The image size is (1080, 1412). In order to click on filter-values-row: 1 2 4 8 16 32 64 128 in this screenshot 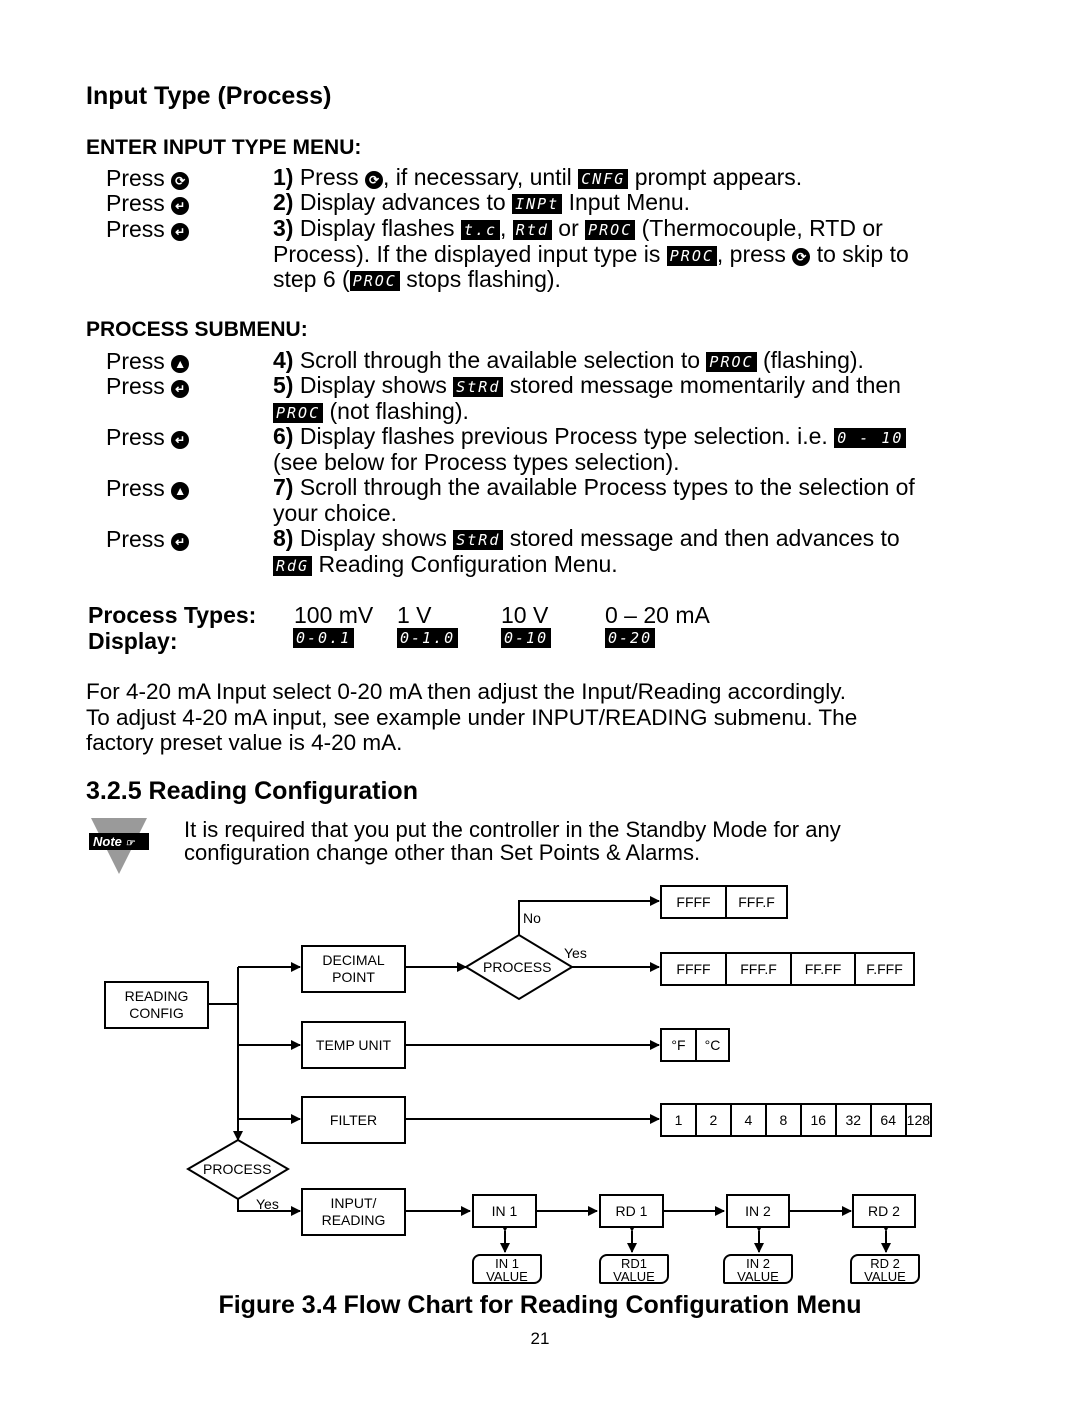, I will do `click(796, 1120)`.